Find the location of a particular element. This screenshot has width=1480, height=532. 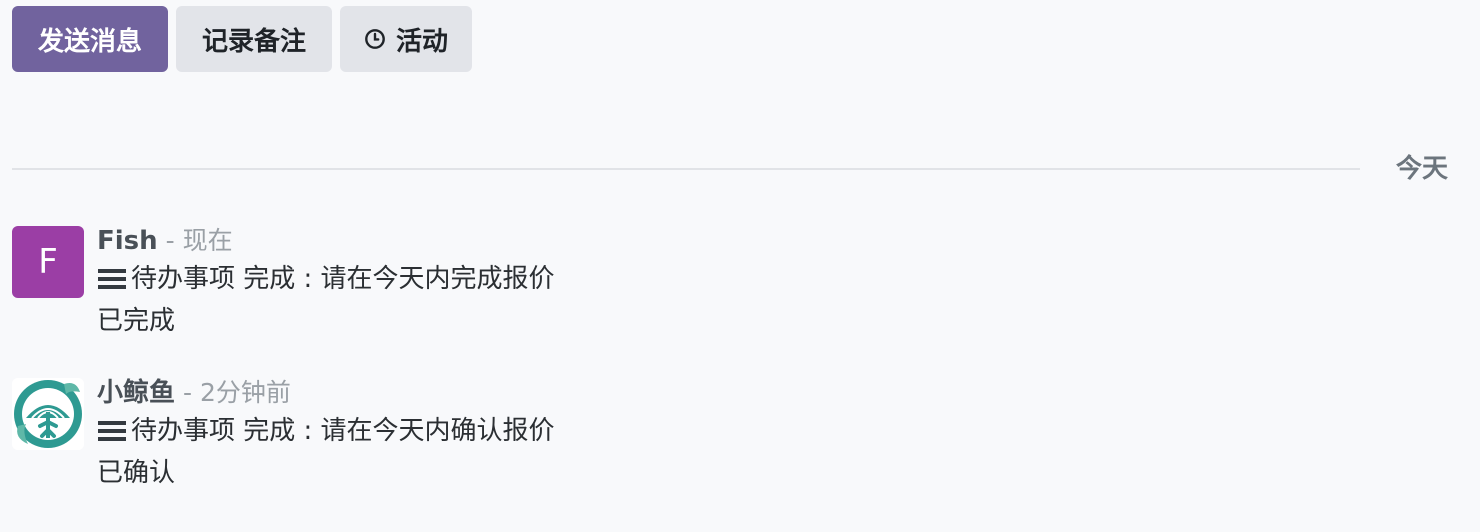

activity-line: 待办事项 完成 : 请在今天内确认报价 is located at coordinates (326, 431).